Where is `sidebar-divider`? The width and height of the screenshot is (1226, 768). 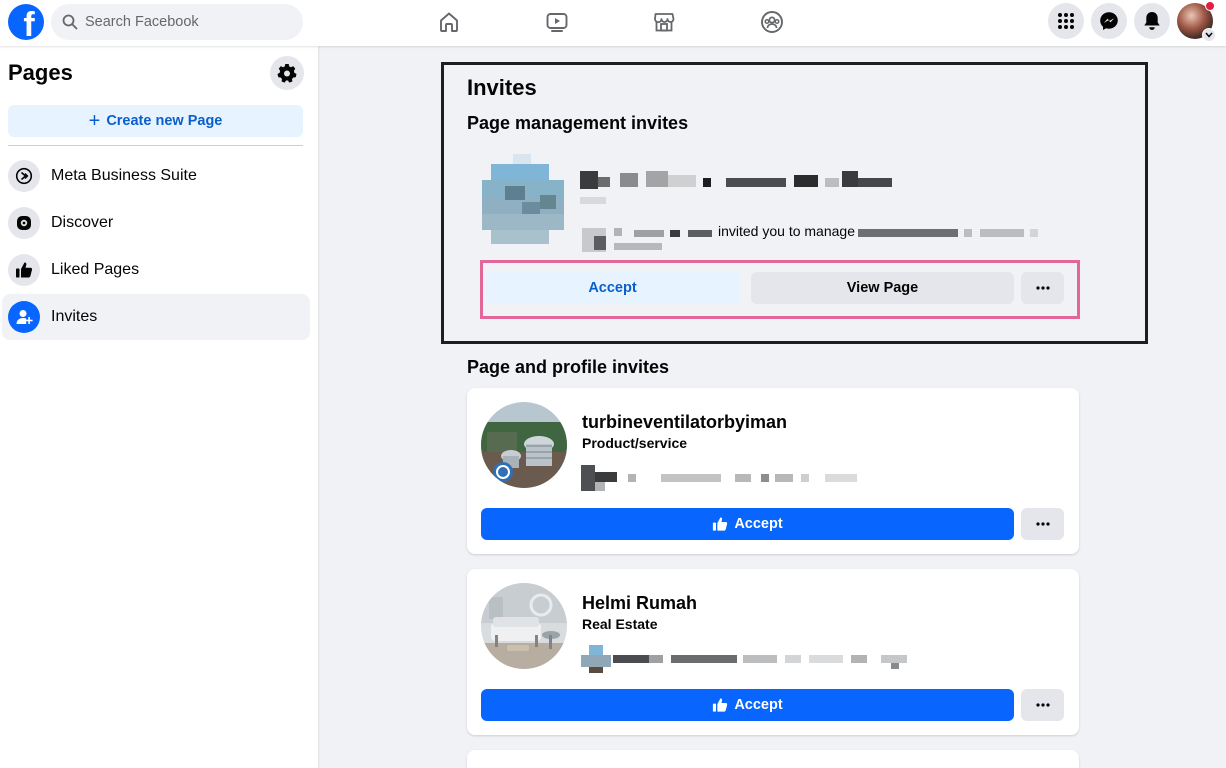
sidebar-divider is located at coordinates (155, 145).